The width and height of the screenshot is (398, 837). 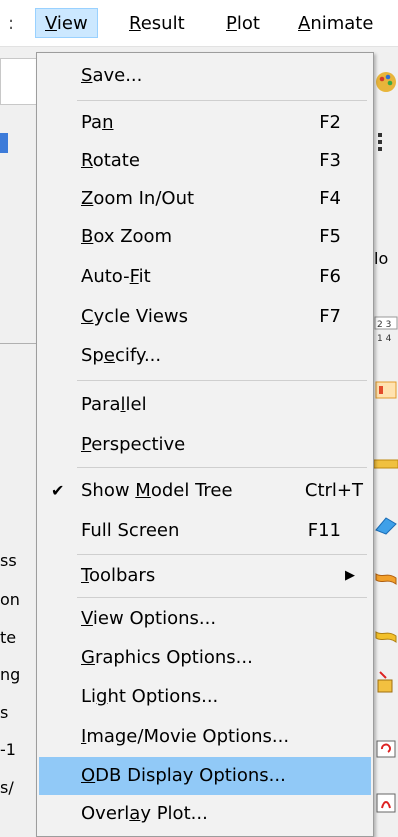 What do you see at coordinates (205, 123) in the screenshot?
I see `menu-item-pan: Pan F2` at bounding box center [205, 123].